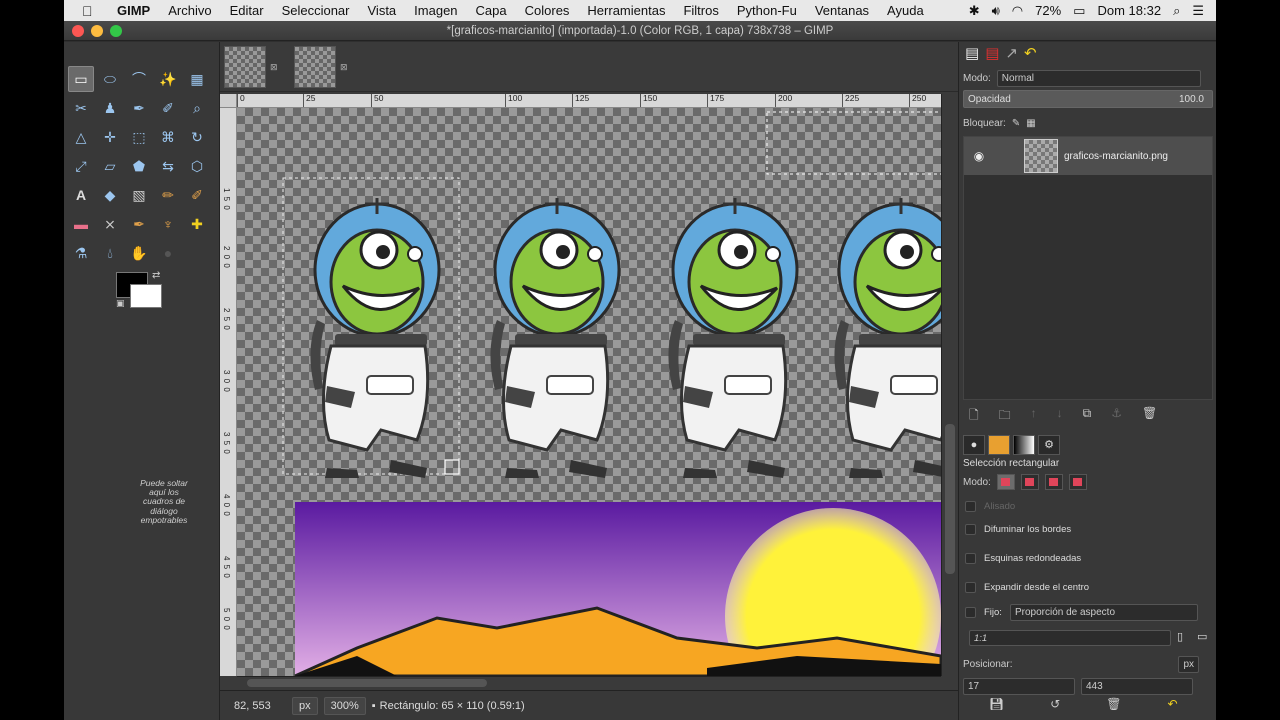 The image size is (1280, 720). I want to click on pencil-tool-icon: ✏, so click(168, 195).